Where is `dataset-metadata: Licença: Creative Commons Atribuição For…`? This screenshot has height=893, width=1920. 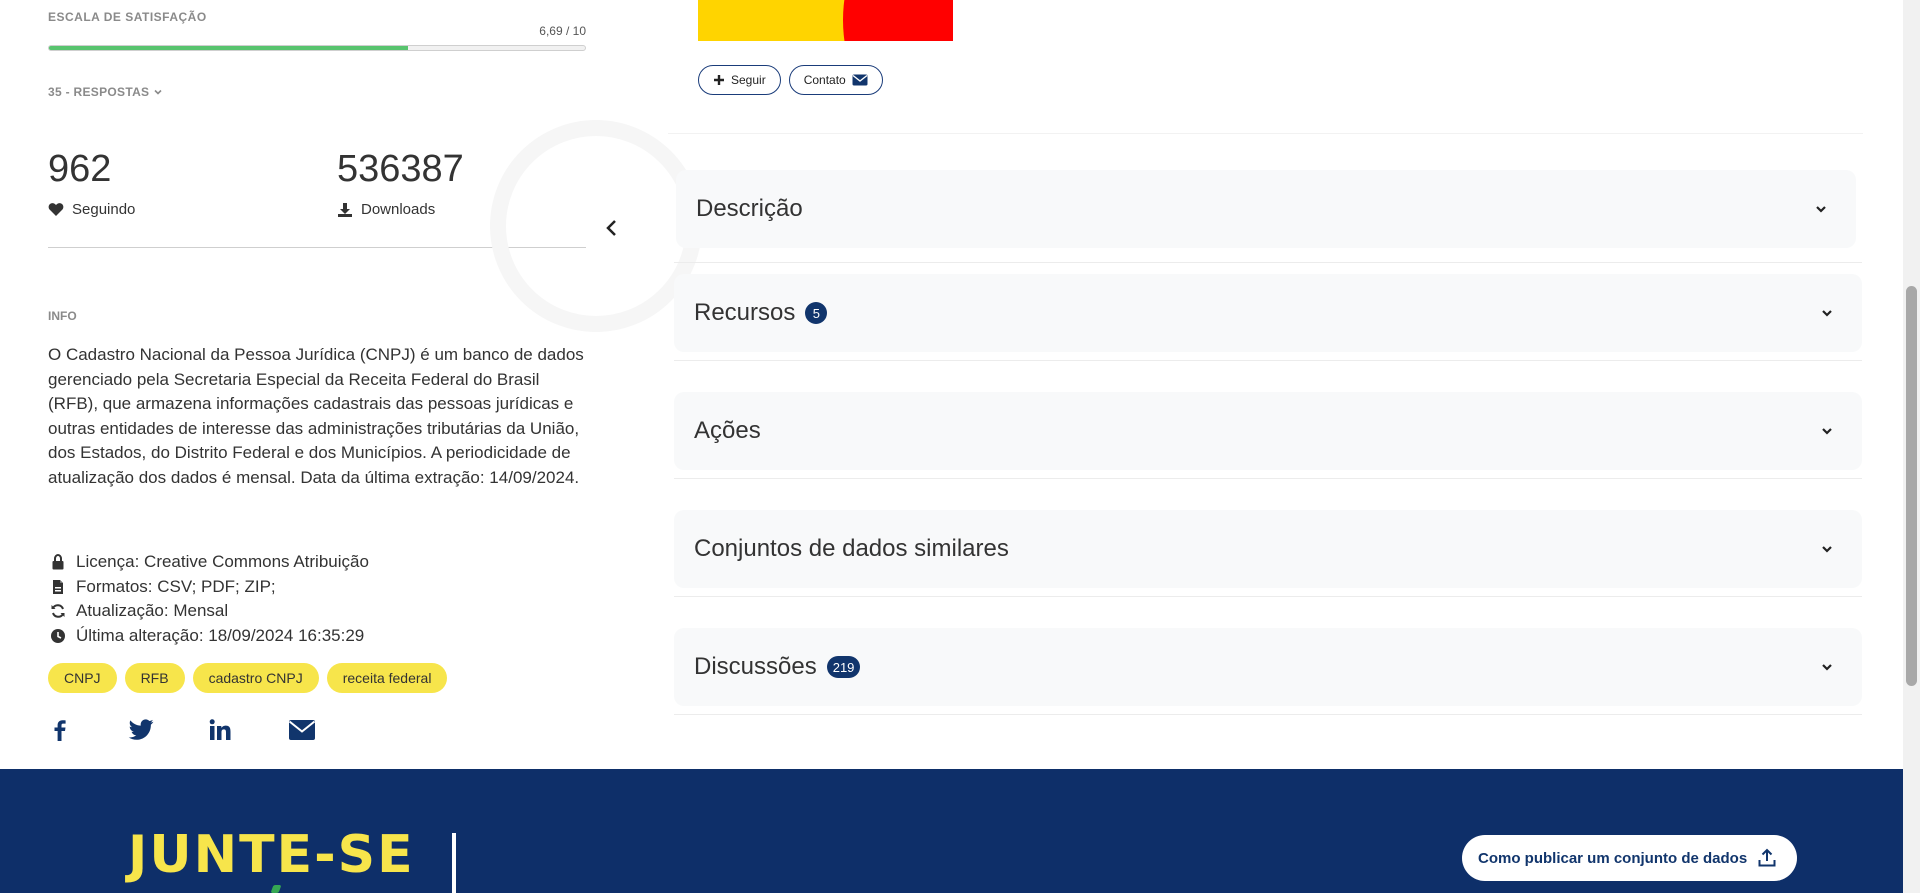
dataset-metadata: Licença: Creative Commons Atribuição For… is located at coordinates (209, 599).